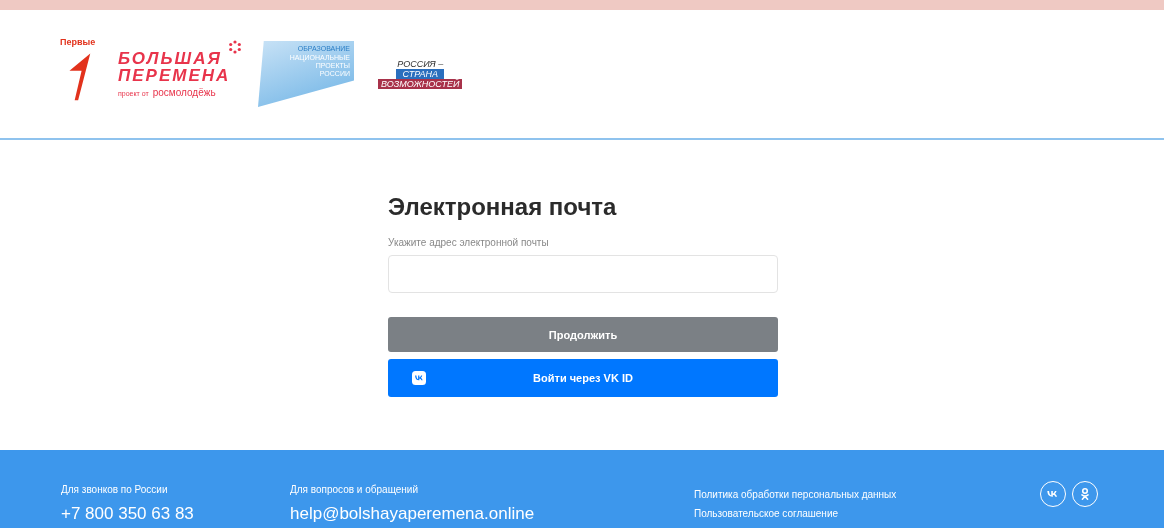 The image size is (1164, 528). What do you see at coordinates (235, 47) in the screenshot?
I see `dot-ring-icon` at bounding box center [235, 47].